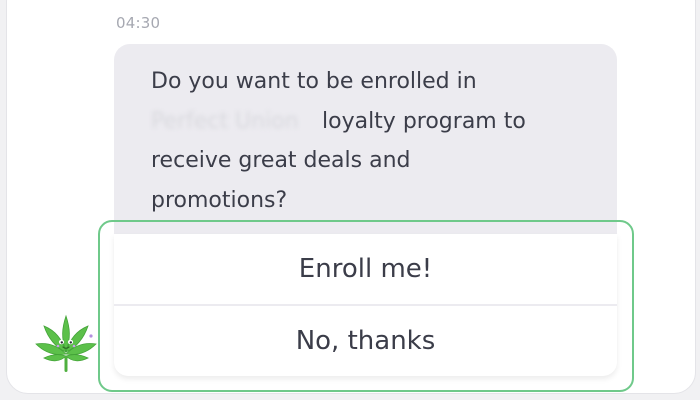 This screenshot has width=700, height=400. I want to click on message-line-3: receive great deals and, so click(281, 160).